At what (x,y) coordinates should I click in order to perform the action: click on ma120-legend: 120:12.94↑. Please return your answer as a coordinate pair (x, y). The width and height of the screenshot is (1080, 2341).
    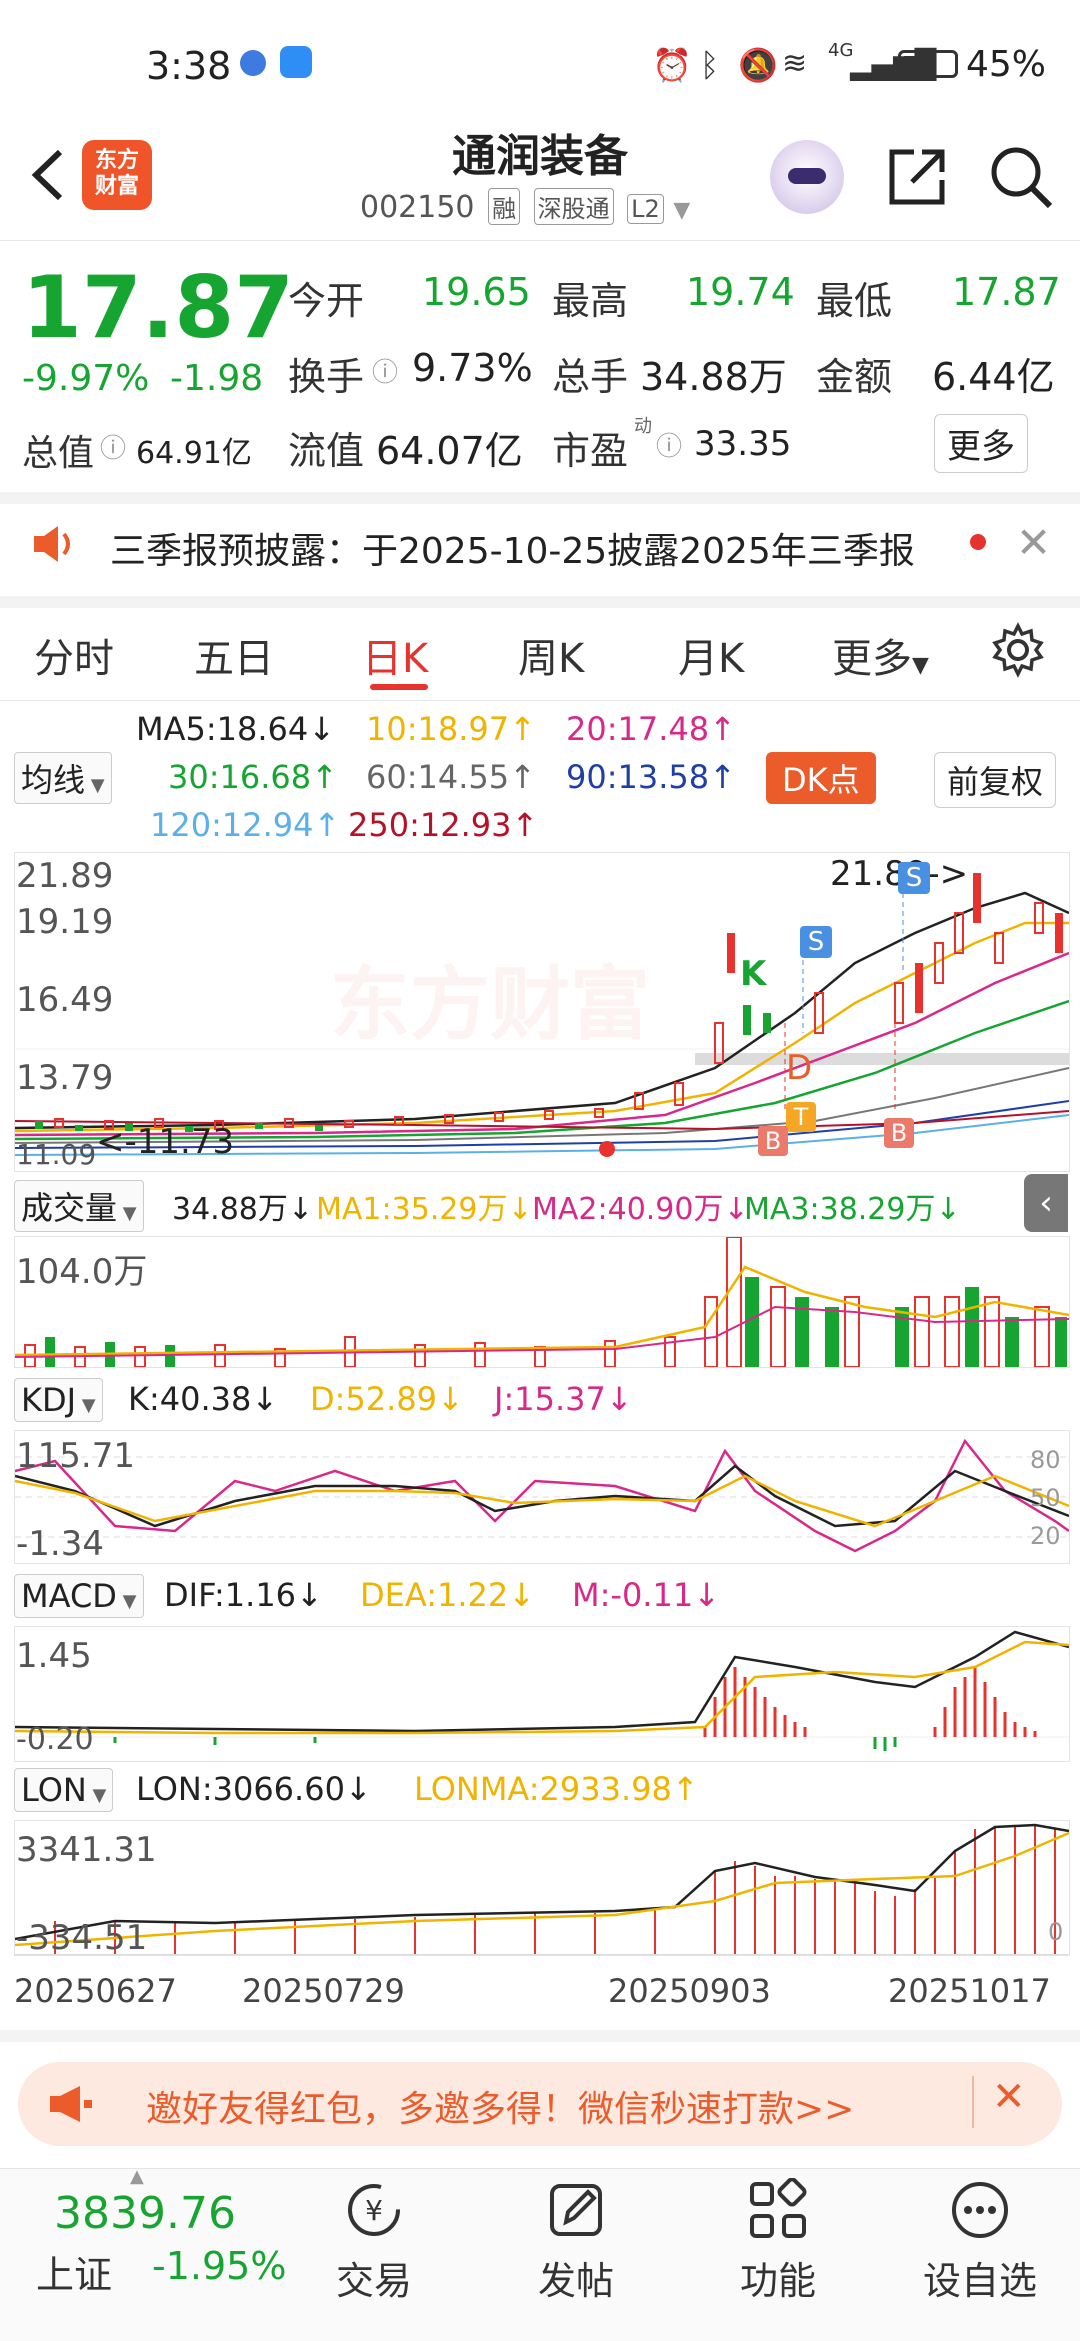
    Looking at the image, I should click on (245, 825).